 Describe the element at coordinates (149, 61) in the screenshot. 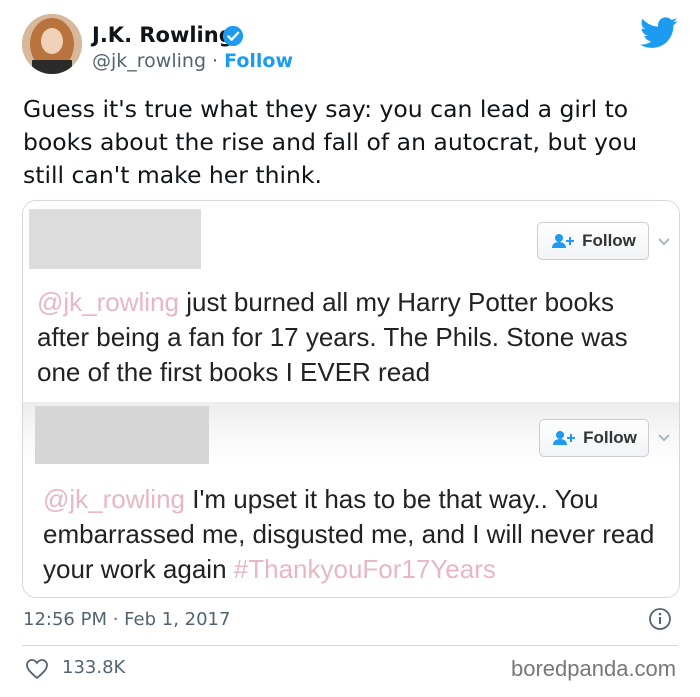

I see `author-handle: @jk_rowling` at that location.